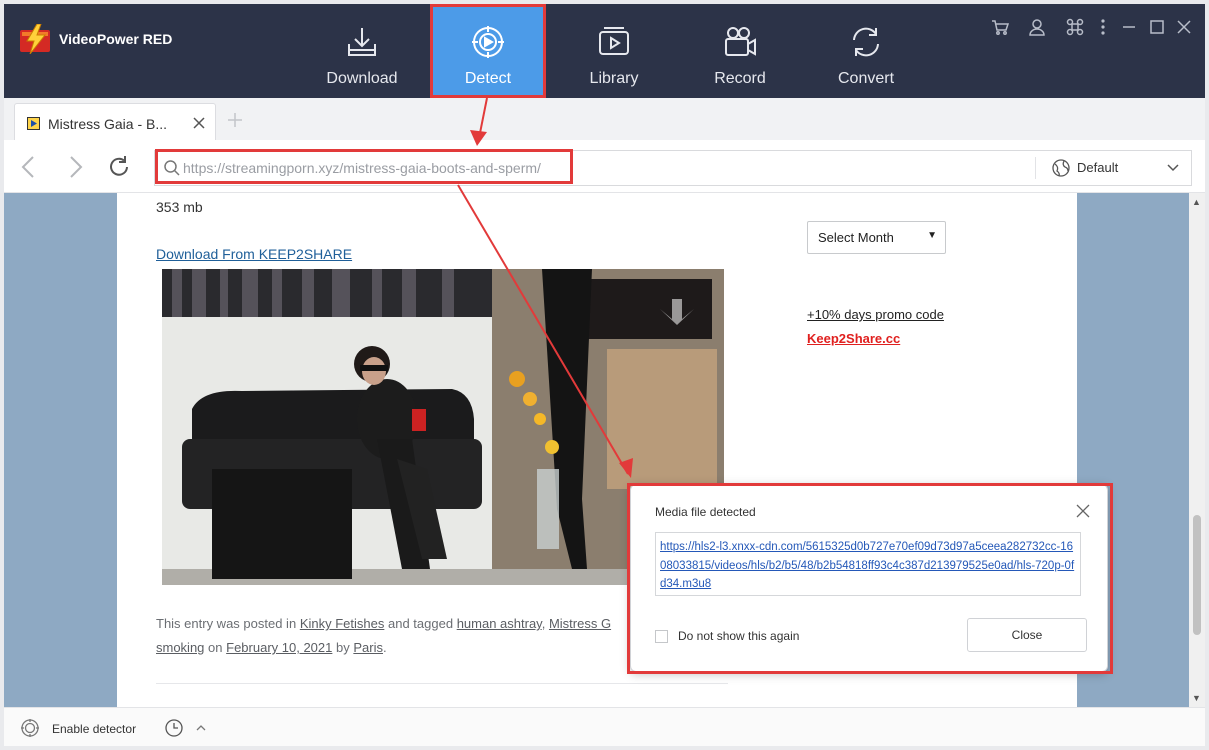  I want to click on tab-library-label: Library, so click(614, 78).